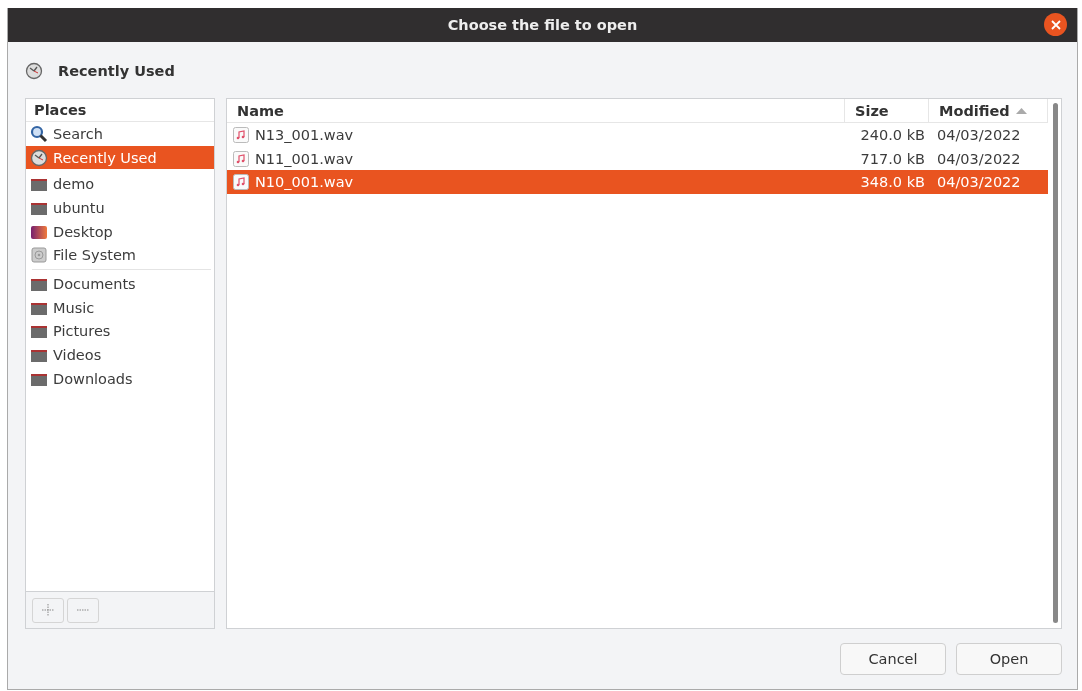 The height and width of the screenshot is (691, 1082). I want to click on place-item: Documents, so click(120, 284).